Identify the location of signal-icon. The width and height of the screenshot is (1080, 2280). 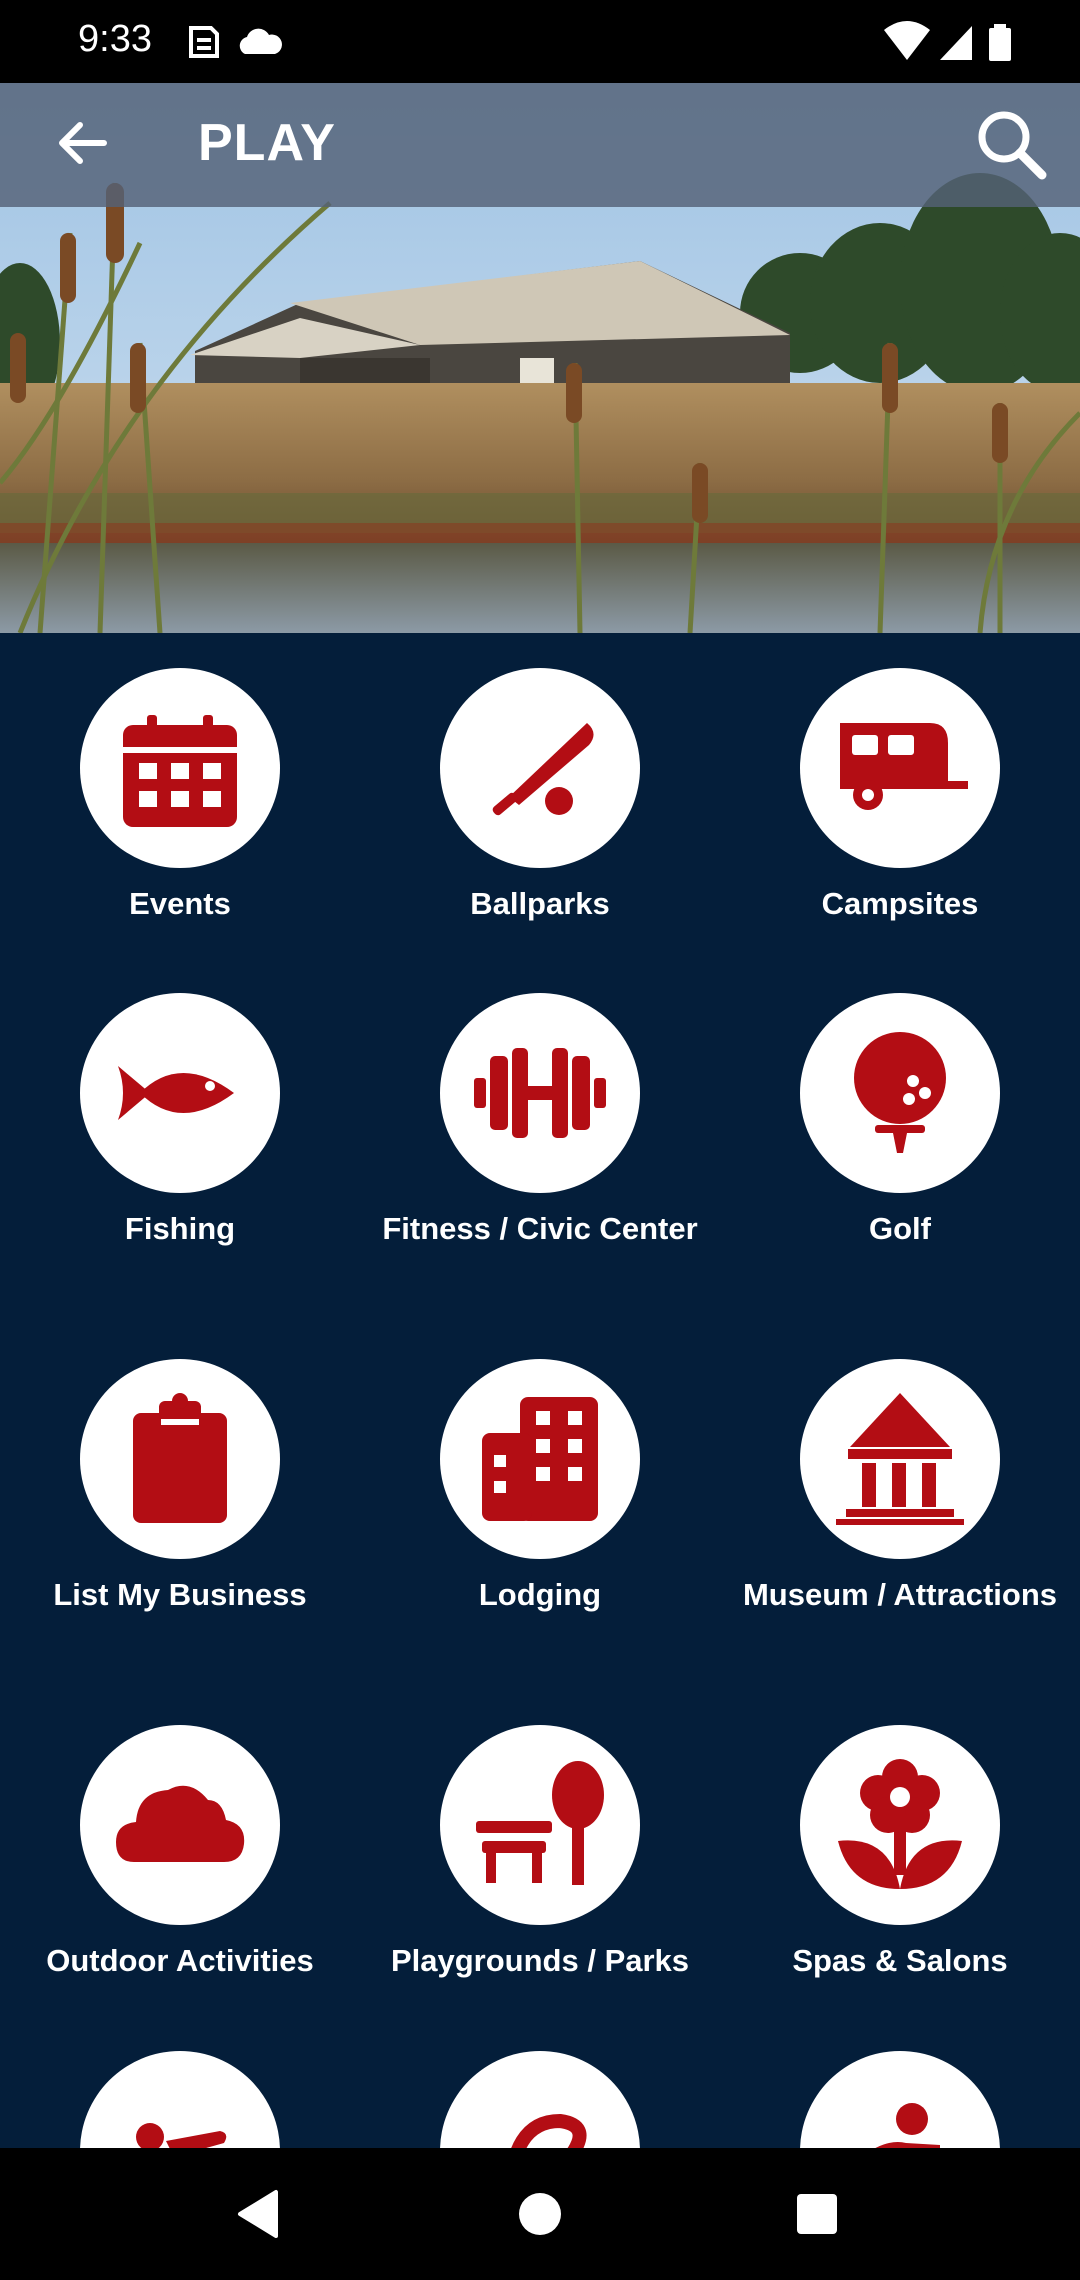
(956, 43).